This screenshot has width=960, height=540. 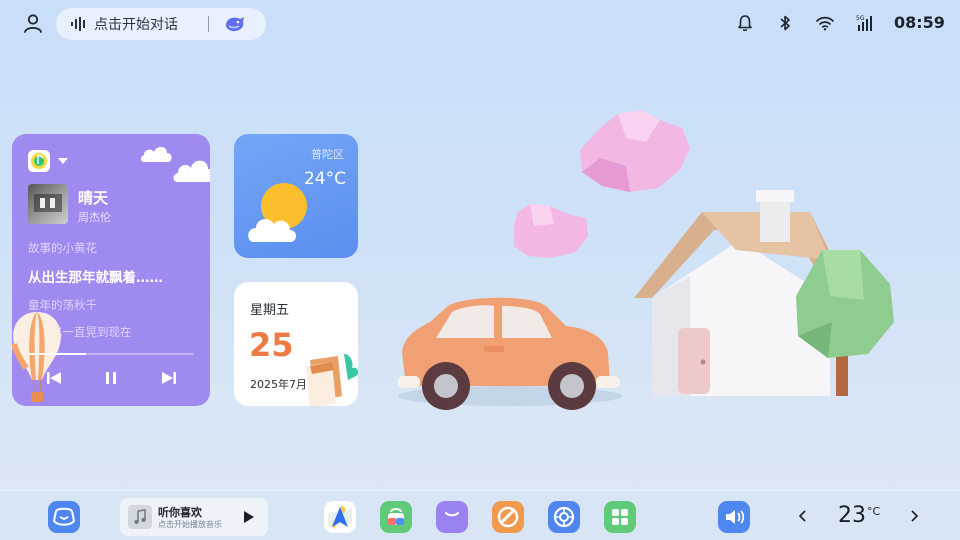 What do you see at coordinates (63, 161) in the screenshot?
I see `chevron-down-icon` at bounding box center [63, 161].